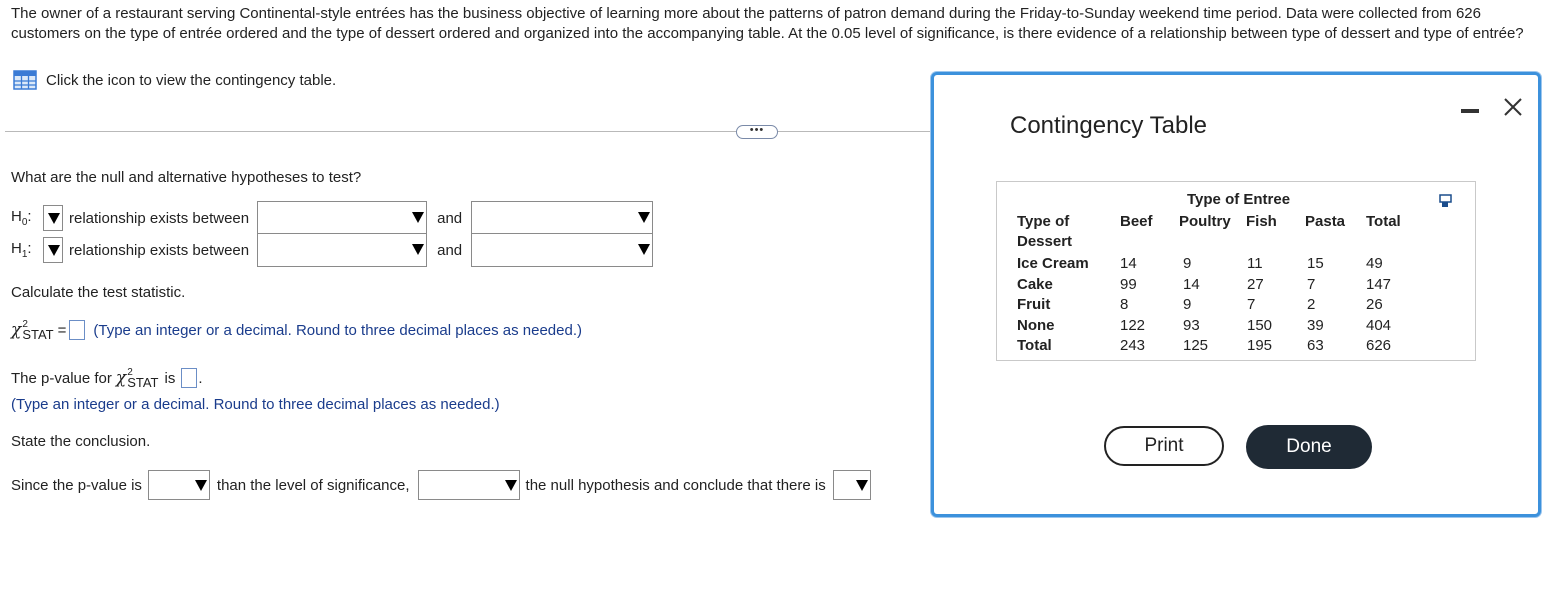 The width and height of the screenshot is (1542, 594). What do you see at coordinates (1036, 325) in the screenshot?
I see `row-label: None` at bounding box center [1036, 325].